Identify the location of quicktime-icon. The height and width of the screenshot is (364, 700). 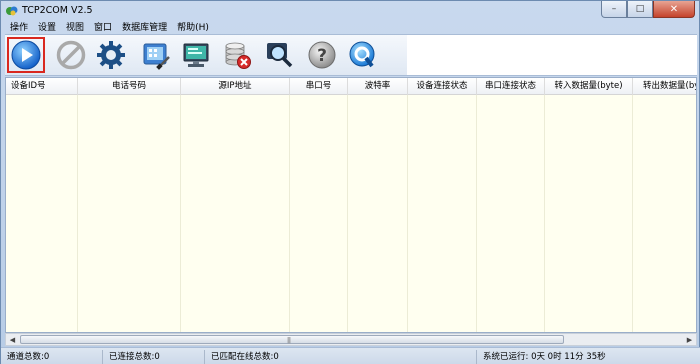
(362, 54).